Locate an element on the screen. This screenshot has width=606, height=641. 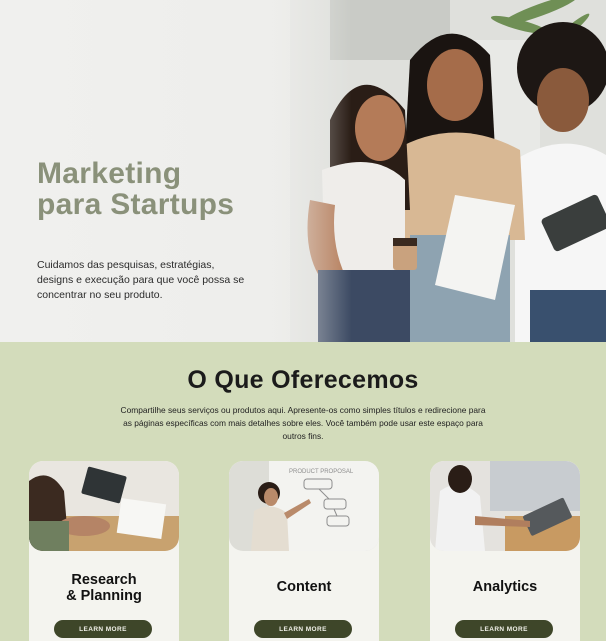
card-image-analytics is located at coordinates (505, 506).